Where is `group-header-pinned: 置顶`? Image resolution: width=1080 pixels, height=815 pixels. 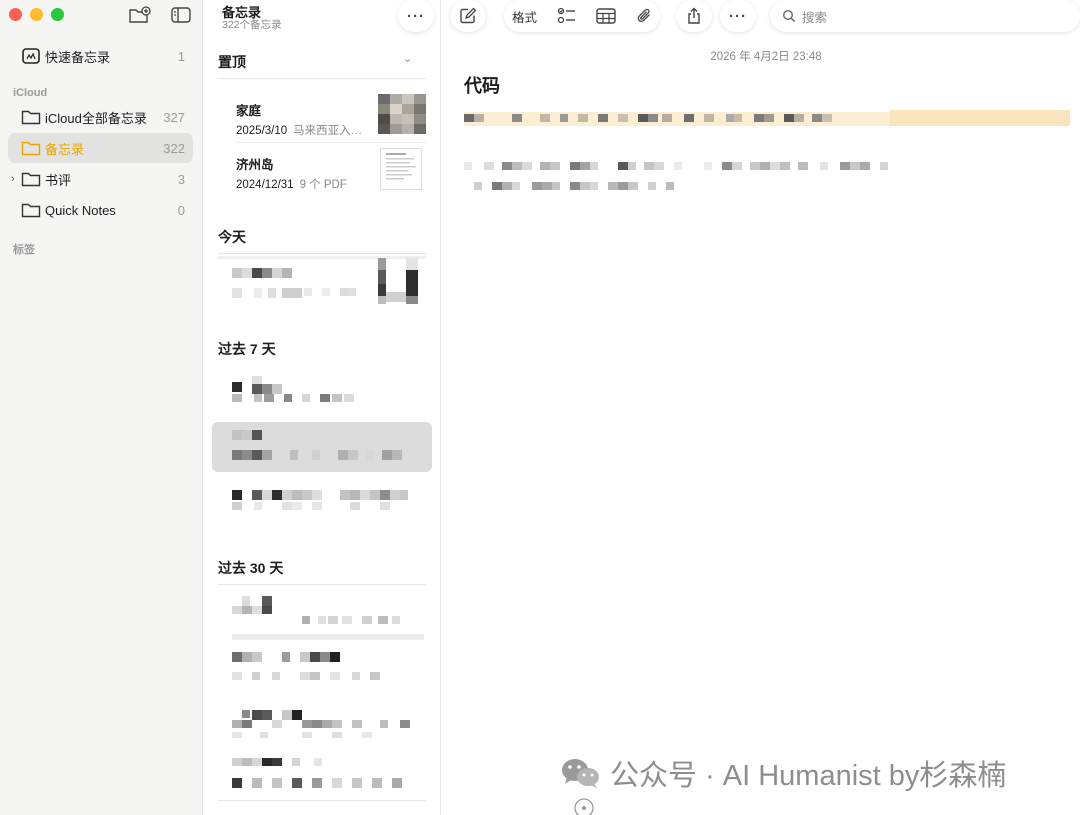
group-header-pinned: 置顶 is located at coordinates (232, 62).